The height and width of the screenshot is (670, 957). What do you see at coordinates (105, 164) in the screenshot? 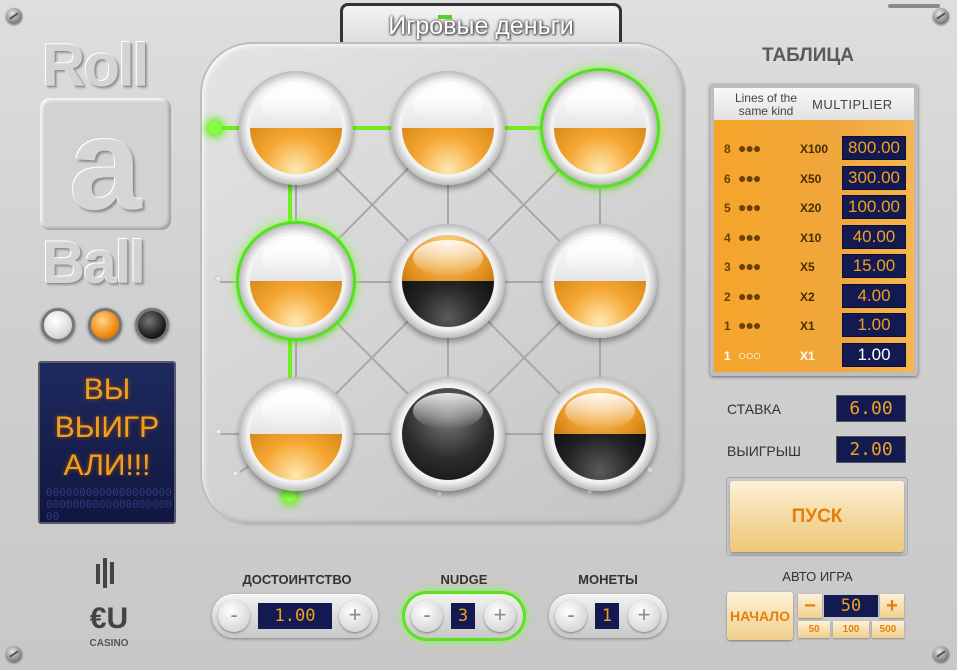
I see `logo-a: a` at bounding box center [105, 164].